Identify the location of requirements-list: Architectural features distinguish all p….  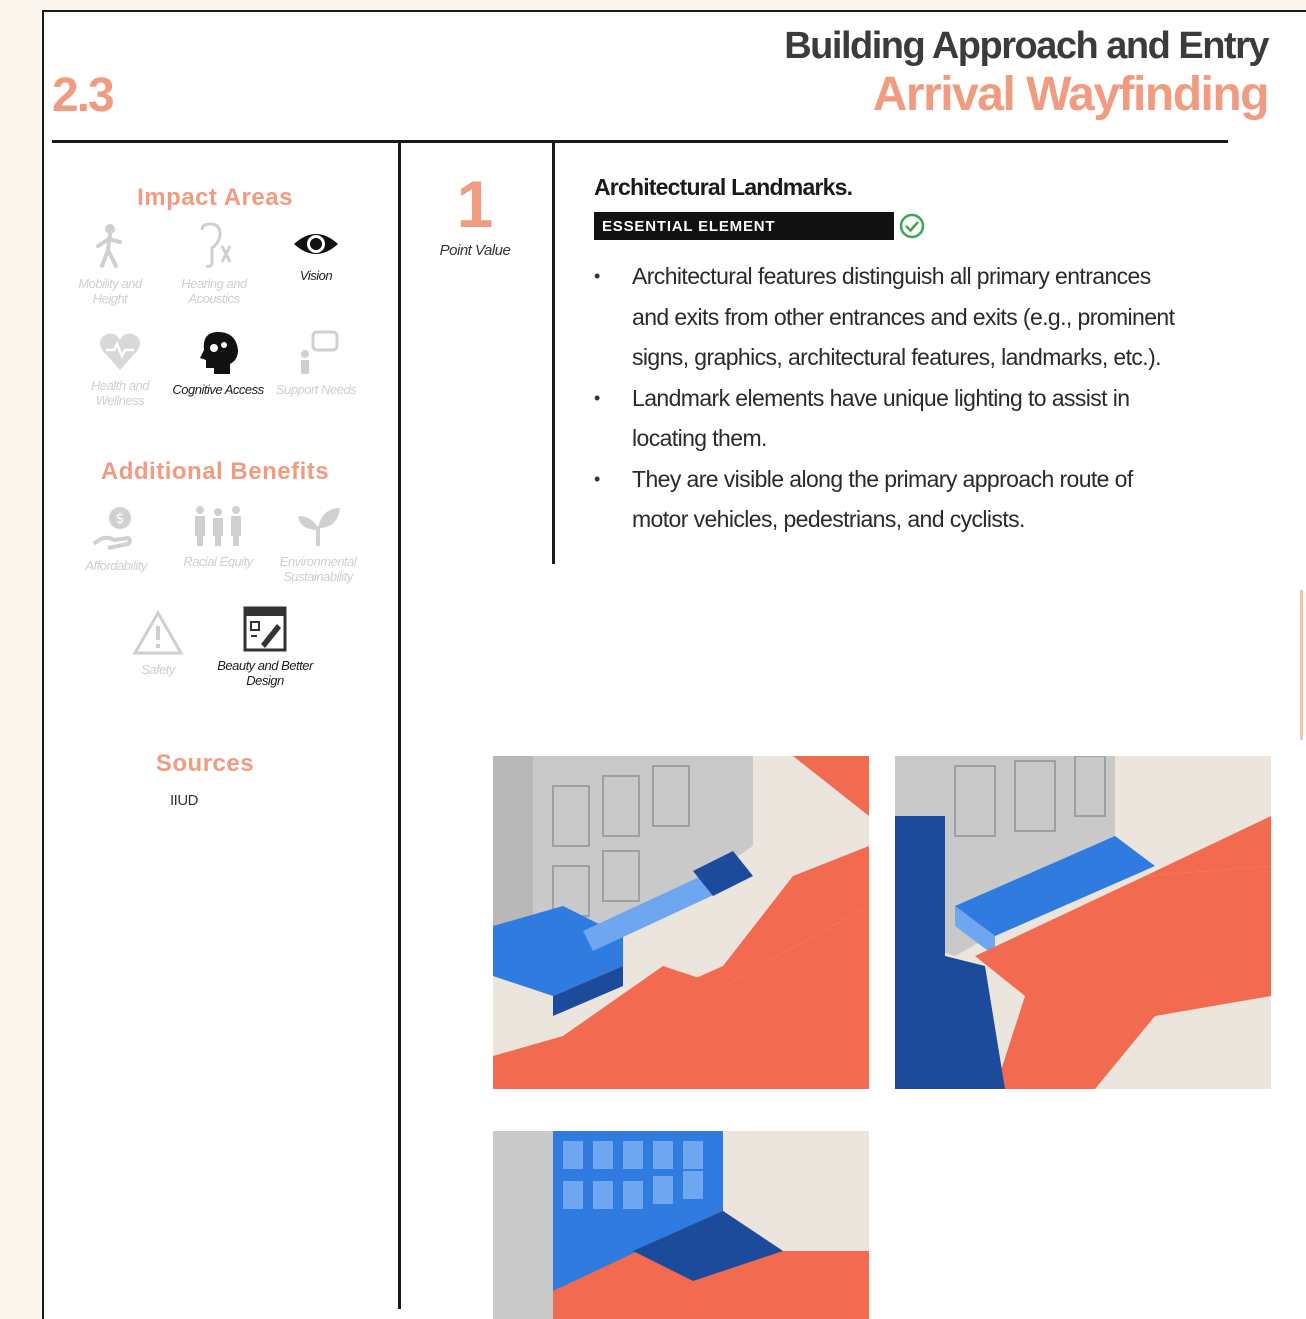
(892, 398).